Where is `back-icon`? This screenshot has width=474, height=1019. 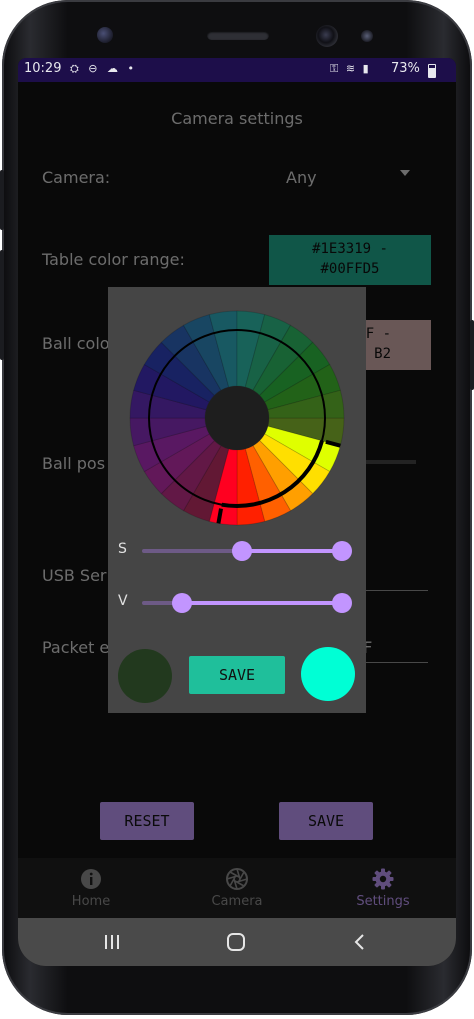
back-icon is located at coordinates (360, 942).